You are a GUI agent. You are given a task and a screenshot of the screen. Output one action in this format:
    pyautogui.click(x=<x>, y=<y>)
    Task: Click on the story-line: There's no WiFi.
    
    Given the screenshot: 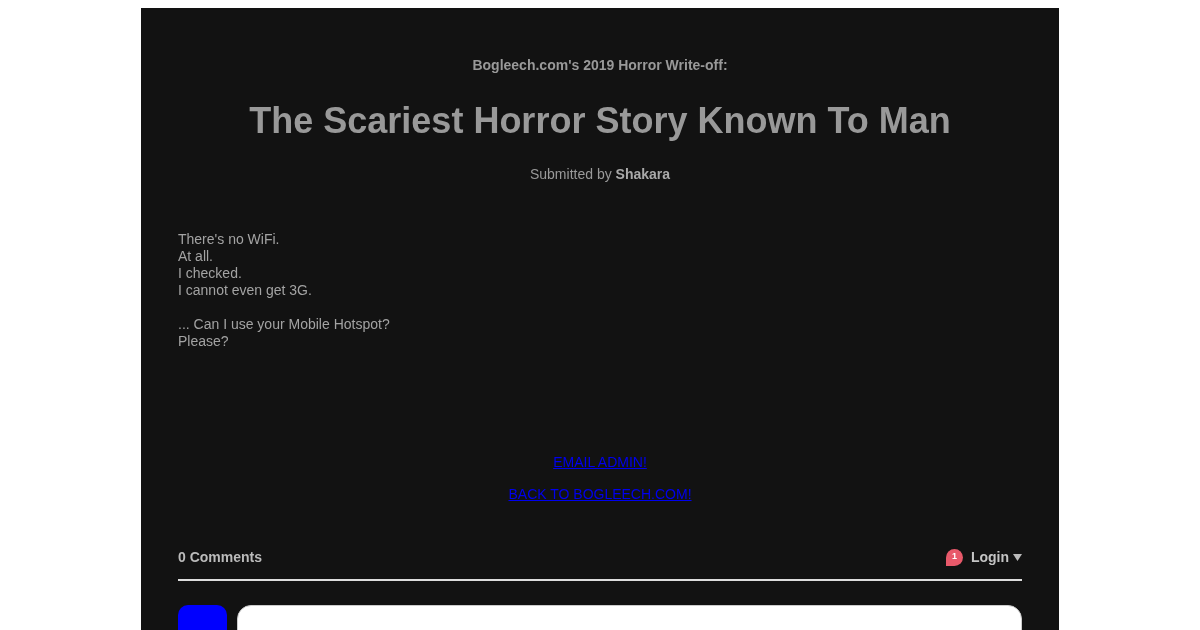 What is the action you would take?
    pyautogui.click(x=229, y=239)
    